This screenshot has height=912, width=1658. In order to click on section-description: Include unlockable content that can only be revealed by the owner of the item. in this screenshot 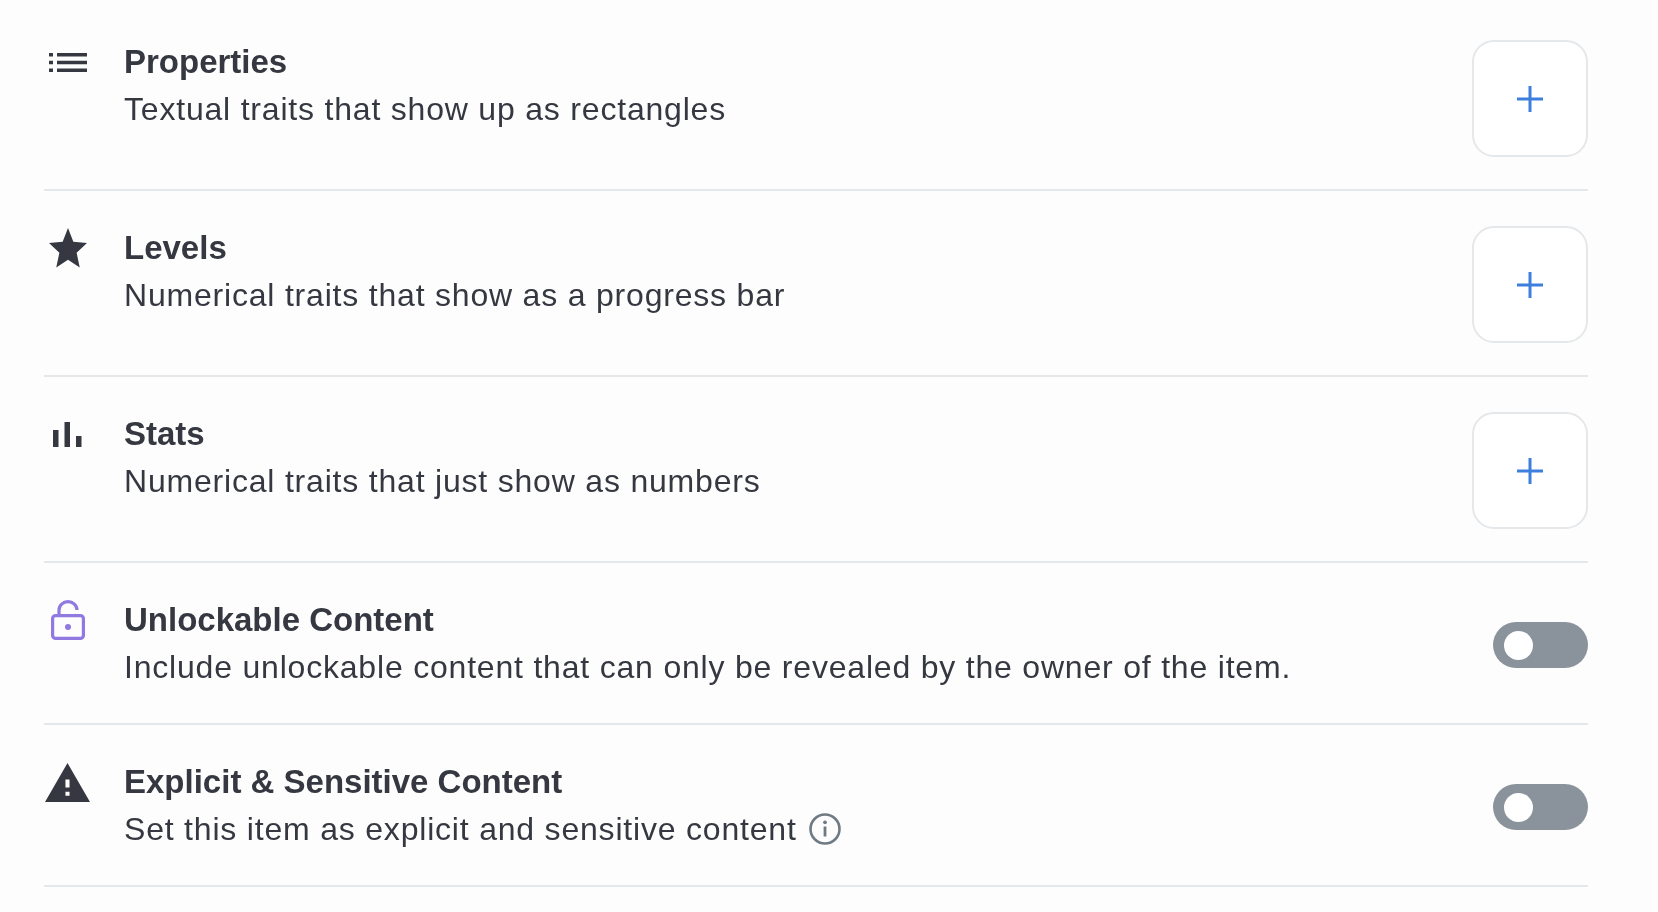, I will do `click(708, 667)`.